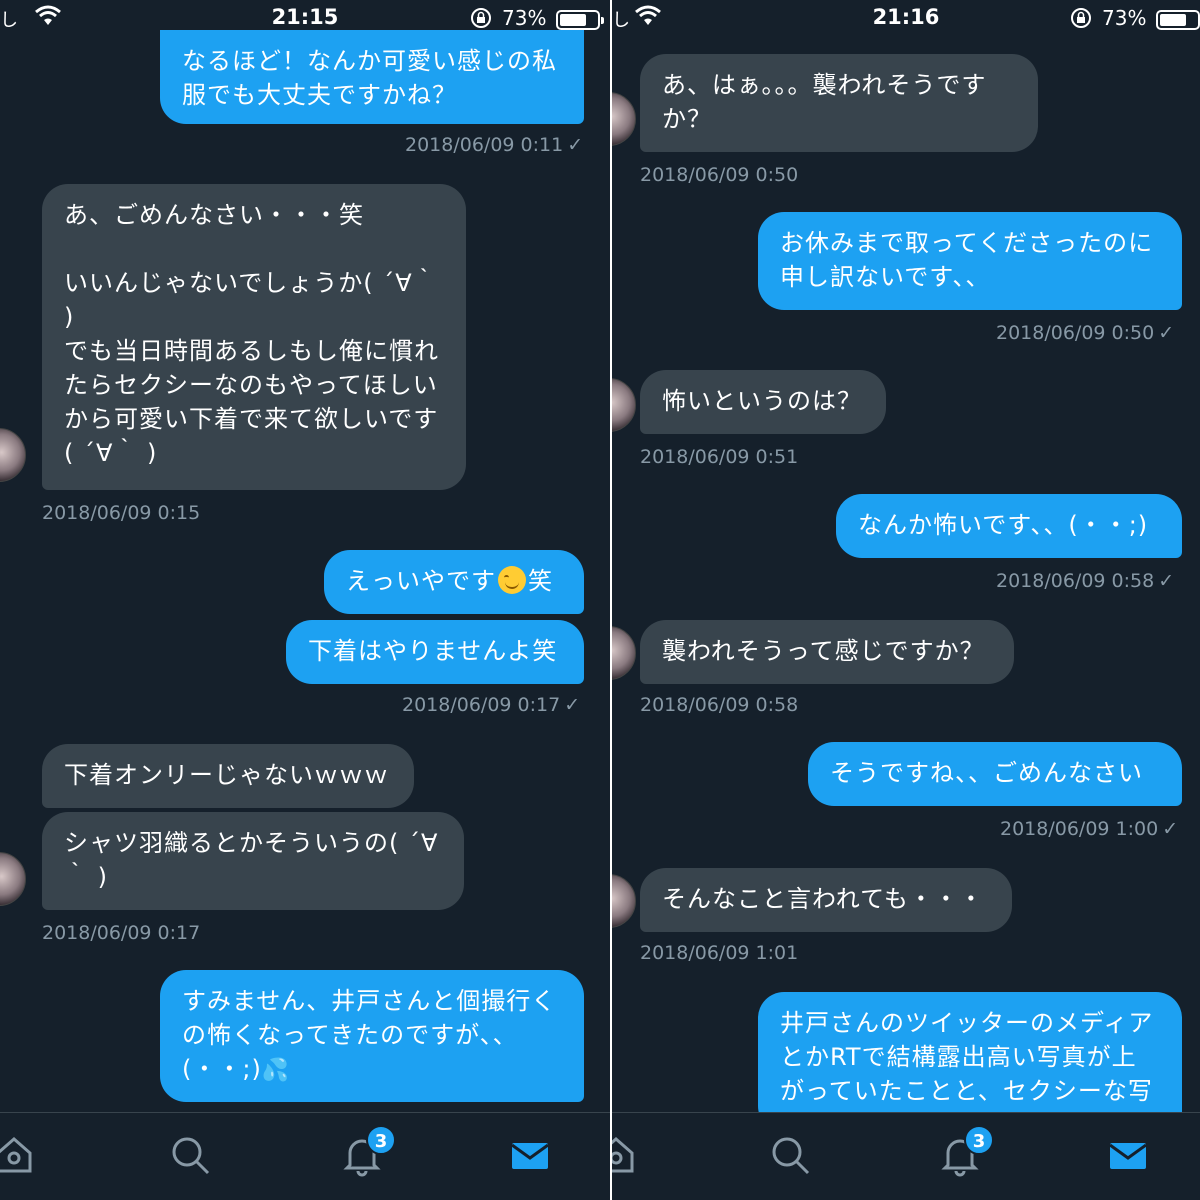 Image resolution: width=1200 pixels, height=1200 pixels. Describe the element at coordinates (228, 776) in the screenshot. I see `message-bubble-received: 下着オンリーじゃないｗｗｗ` at that location.